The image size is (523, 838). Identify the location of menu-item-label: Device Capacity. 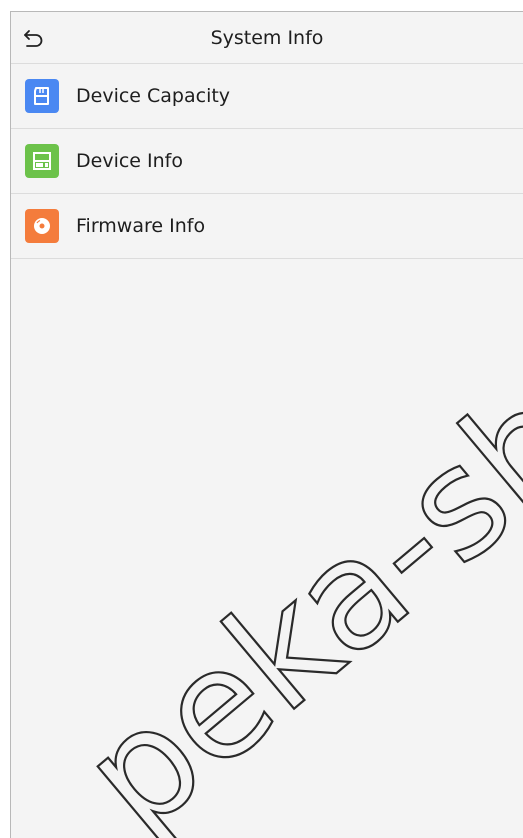
(153, 96).